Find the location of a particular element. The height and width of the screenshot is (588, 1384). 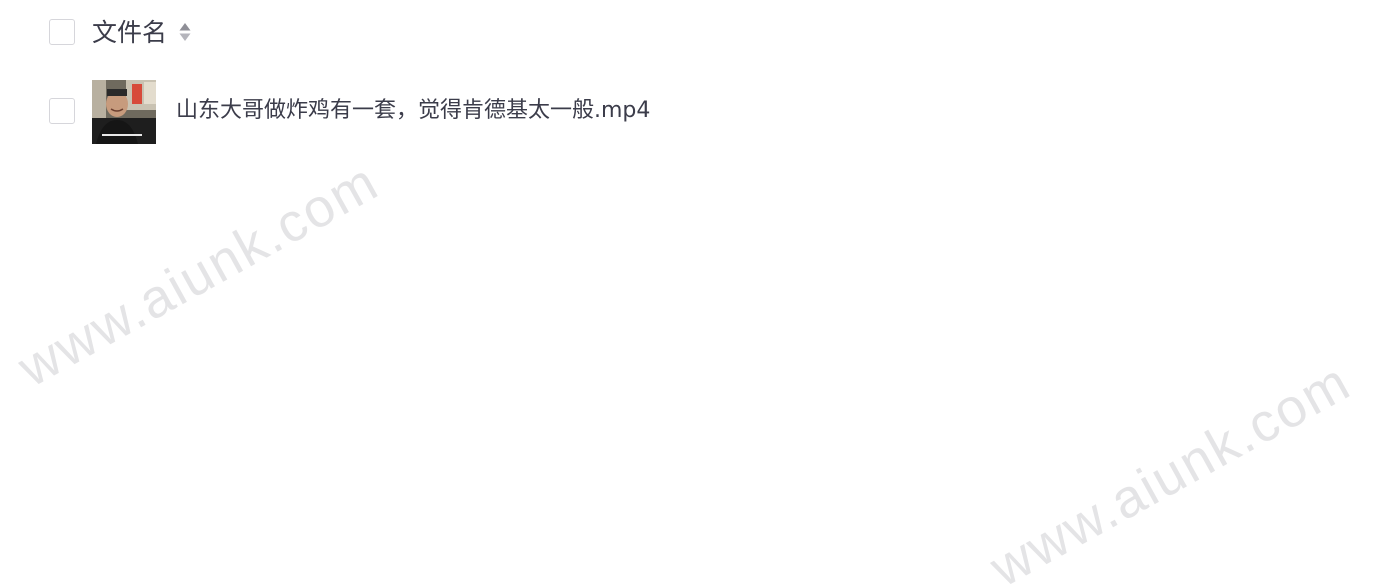

sort-caret-up-down-icon is located at coordinates (185, 32).